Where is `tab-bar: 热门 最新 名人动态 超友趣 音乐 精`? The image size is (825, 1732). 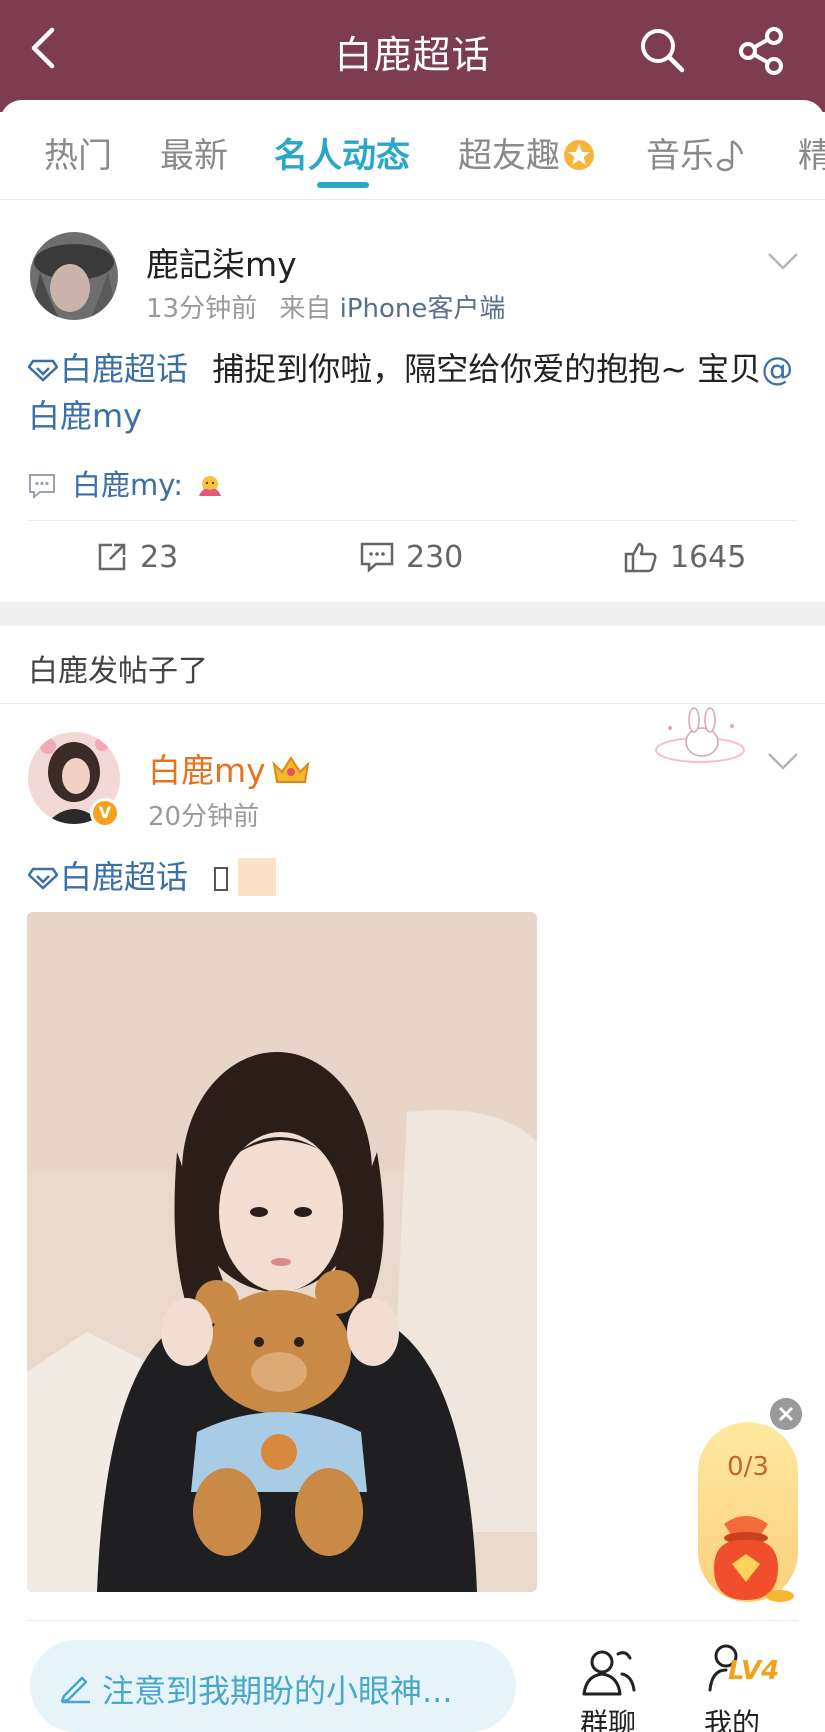 tab-bar: 热门 最新 名人动态 超友趣 音乐 精 is located at coordinates (412, 150).